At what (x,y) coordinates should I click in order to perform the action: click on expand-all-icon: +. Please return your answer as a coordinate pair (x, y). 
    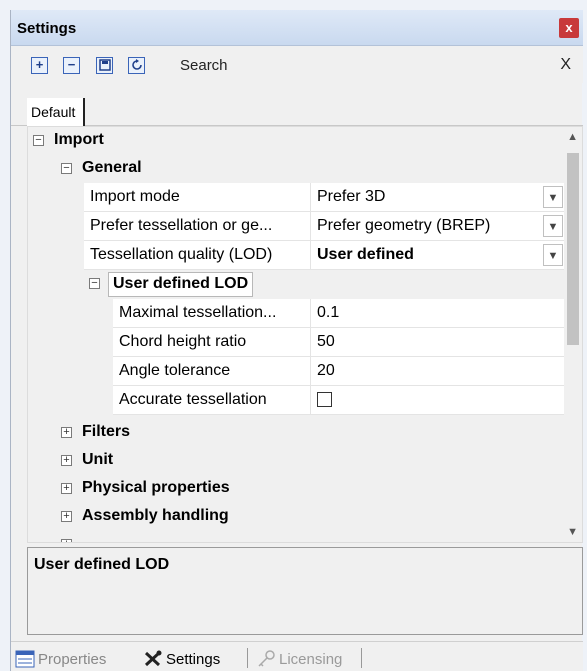
    Looking at the image, I should click on (39, 65).